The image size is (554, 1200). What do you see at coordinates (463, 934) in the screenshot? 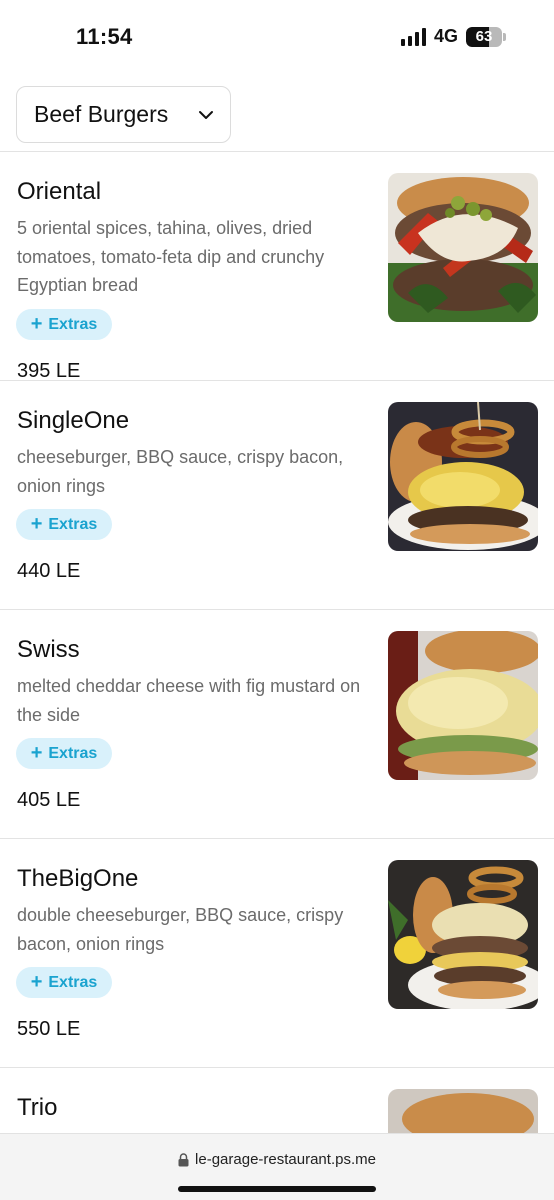
I see `item-image-thebigone` at bounding box center [463, 934].